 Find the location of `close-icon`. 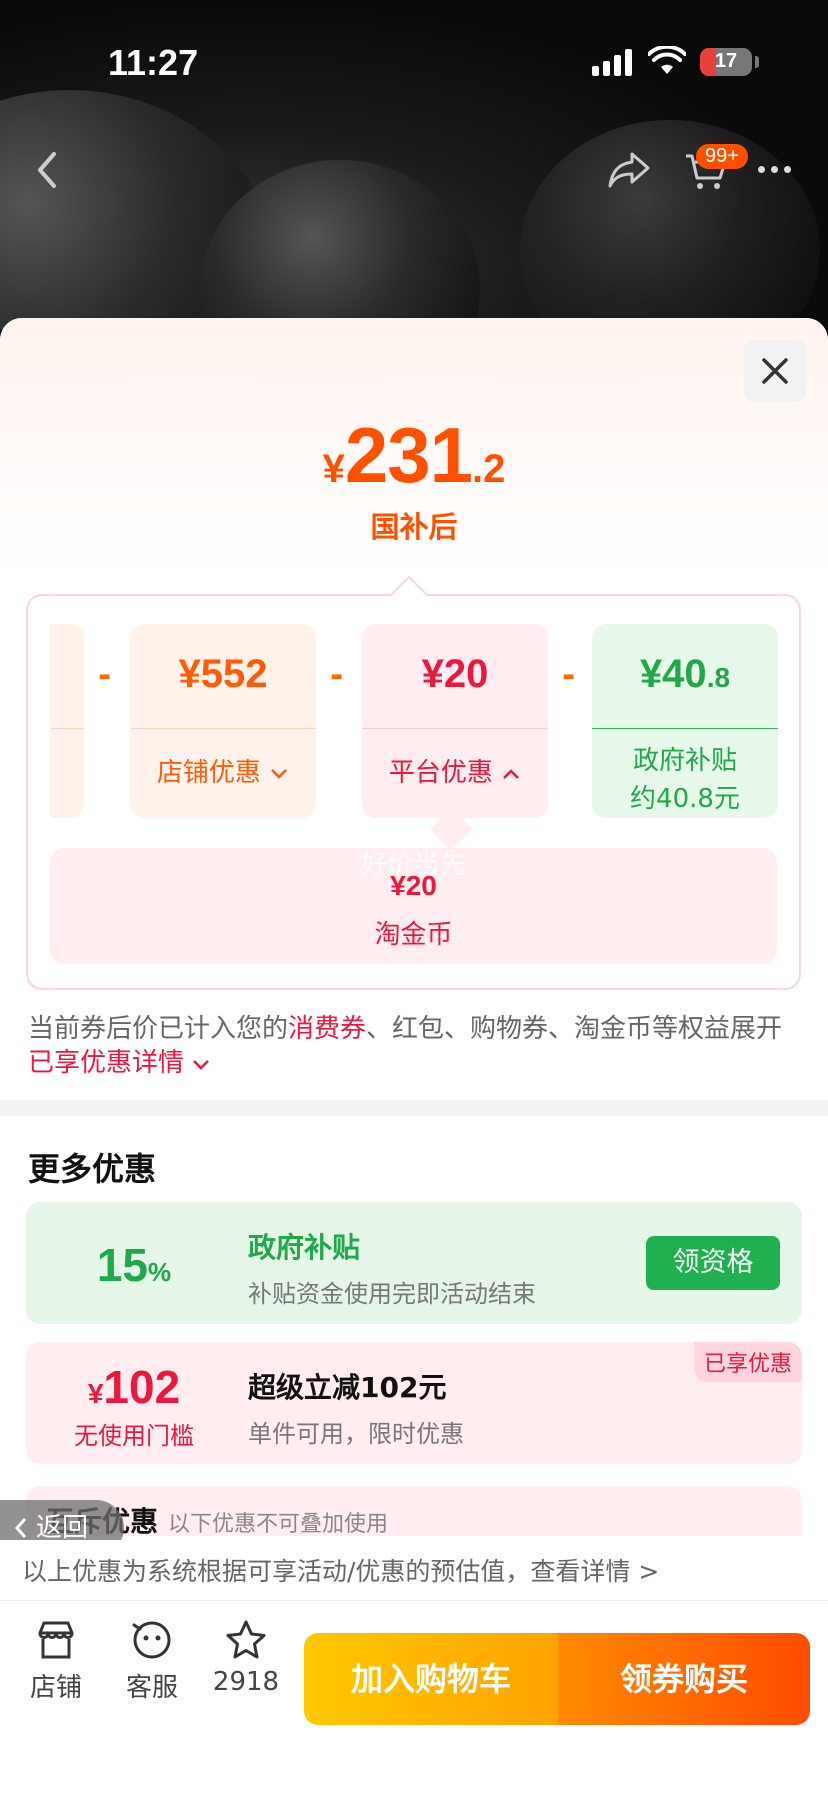

close-icon is located at coordinates (775, 371).